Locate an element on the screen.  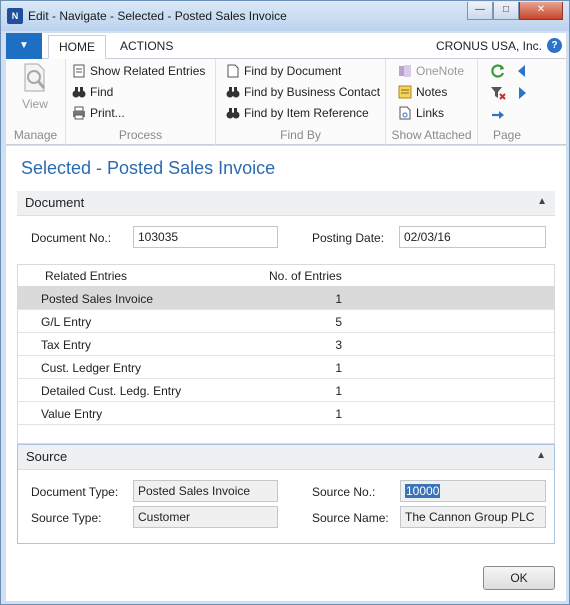
view-icon is located at coordinates (35, 78).